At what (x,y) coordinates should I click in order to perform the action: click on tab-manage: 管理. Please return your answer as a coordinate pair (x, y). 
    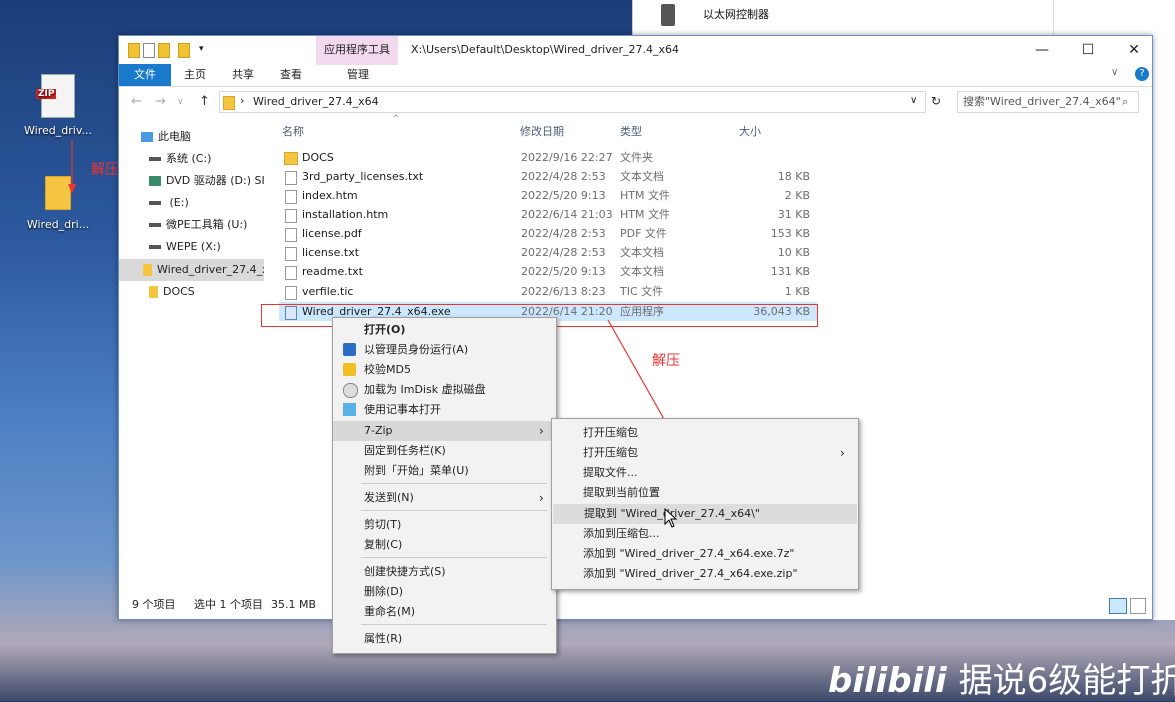
    Looking at the image, I should click on (358, 75).